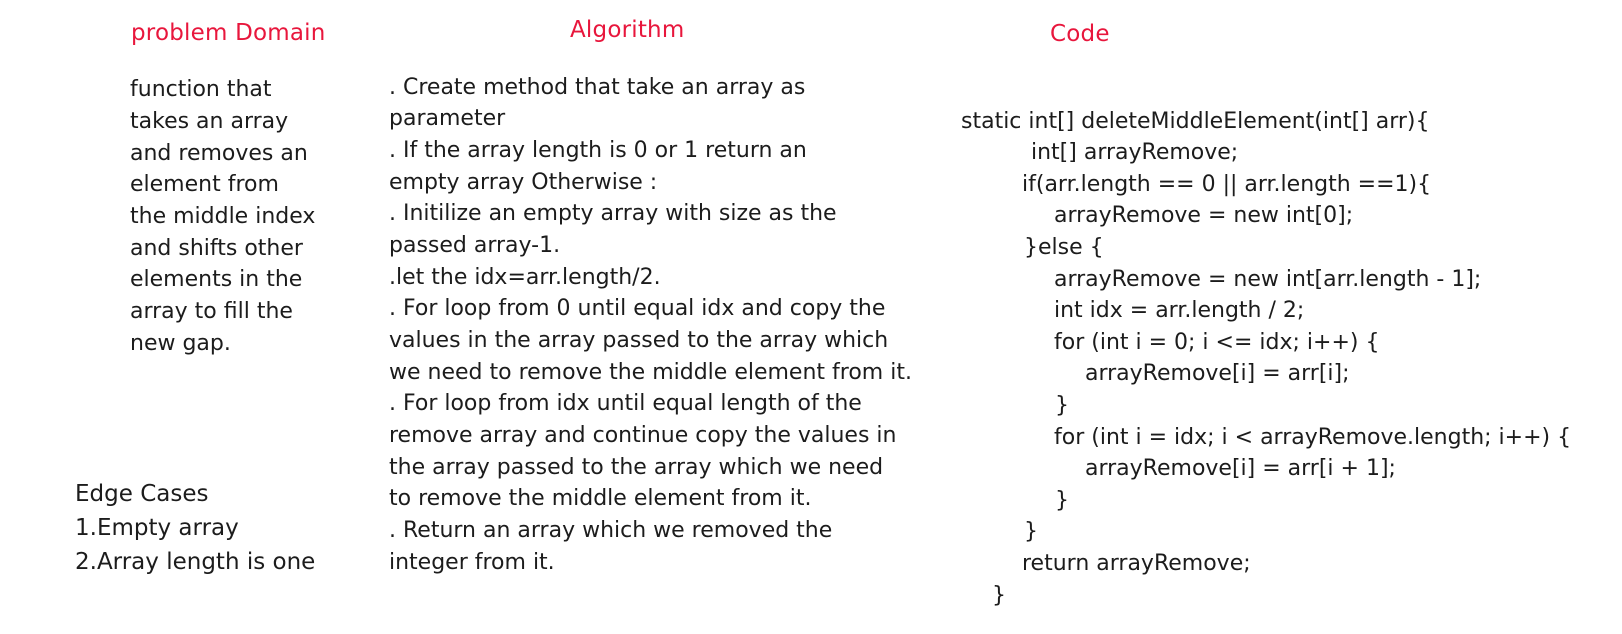 This screenshot has width=1622, height=634. Describe the element at coordinates (597, 87) in the screenshot. I see `algorithm-line: . Create method that take an array as` at that location.